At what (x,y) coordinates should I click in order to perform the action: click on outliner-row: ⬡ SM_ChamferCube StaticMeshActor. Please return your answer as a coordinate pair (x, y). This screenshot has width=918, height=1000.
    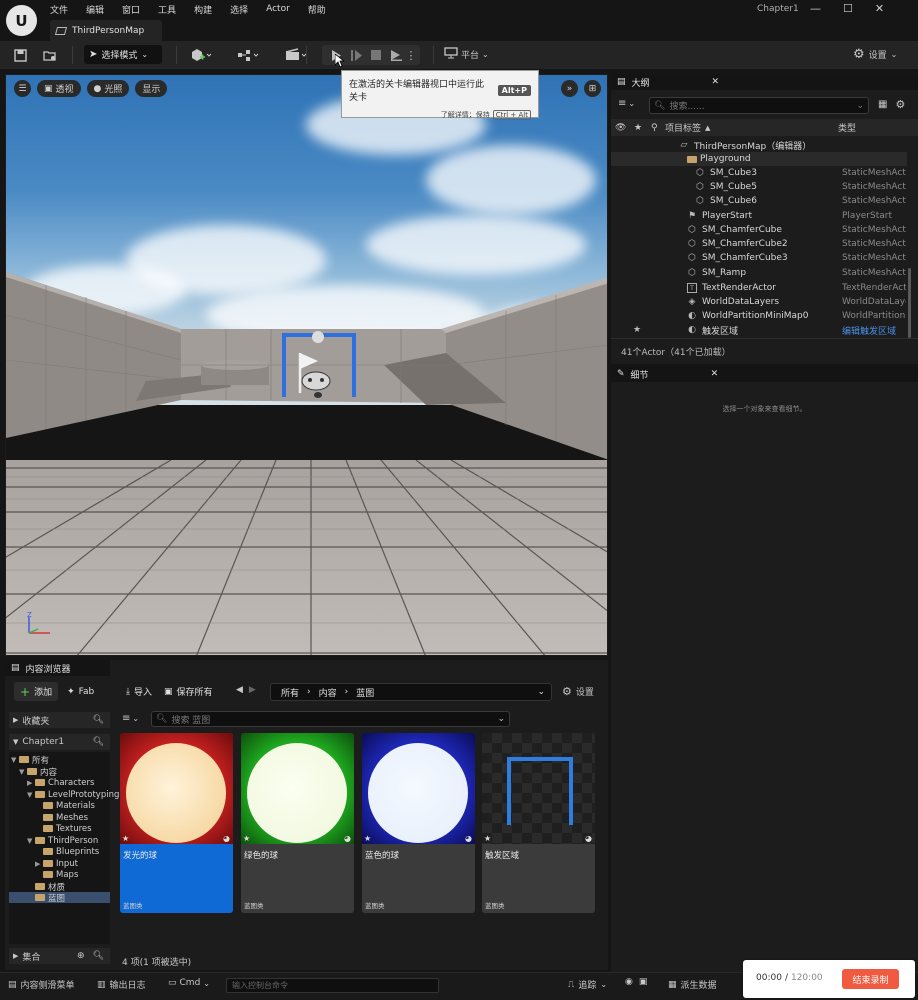
    Looking at the image, I should click on (759, 230).